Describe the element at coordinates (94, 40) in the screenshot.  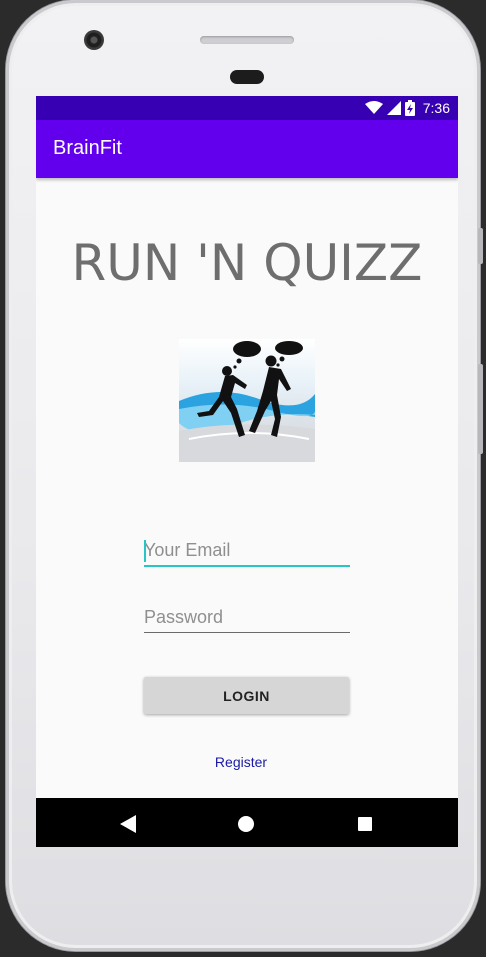
I see `front-camera` at that location.